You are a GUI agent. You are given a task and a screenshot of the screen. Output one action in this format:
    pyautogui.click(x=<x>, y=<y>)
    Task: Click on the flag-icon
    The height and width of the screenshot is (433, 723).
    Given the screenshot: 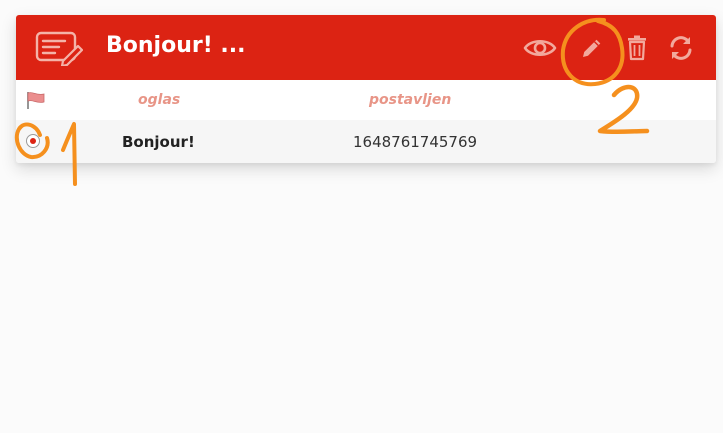 What is the action you would take?
    pyautogui.click(x=36, y=100)
    